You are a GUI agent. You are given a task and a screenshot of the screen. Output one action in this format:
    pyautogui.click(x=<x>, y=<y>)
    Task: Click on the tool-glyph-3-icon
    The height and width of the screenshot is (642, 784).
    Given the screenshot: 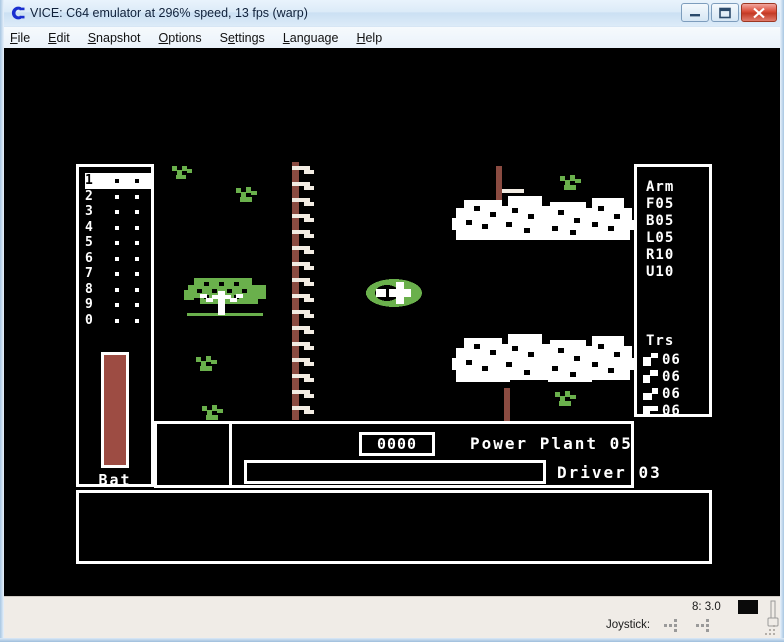 What is the action you would take?
    pyautogui.click(x=651, y=393)
    